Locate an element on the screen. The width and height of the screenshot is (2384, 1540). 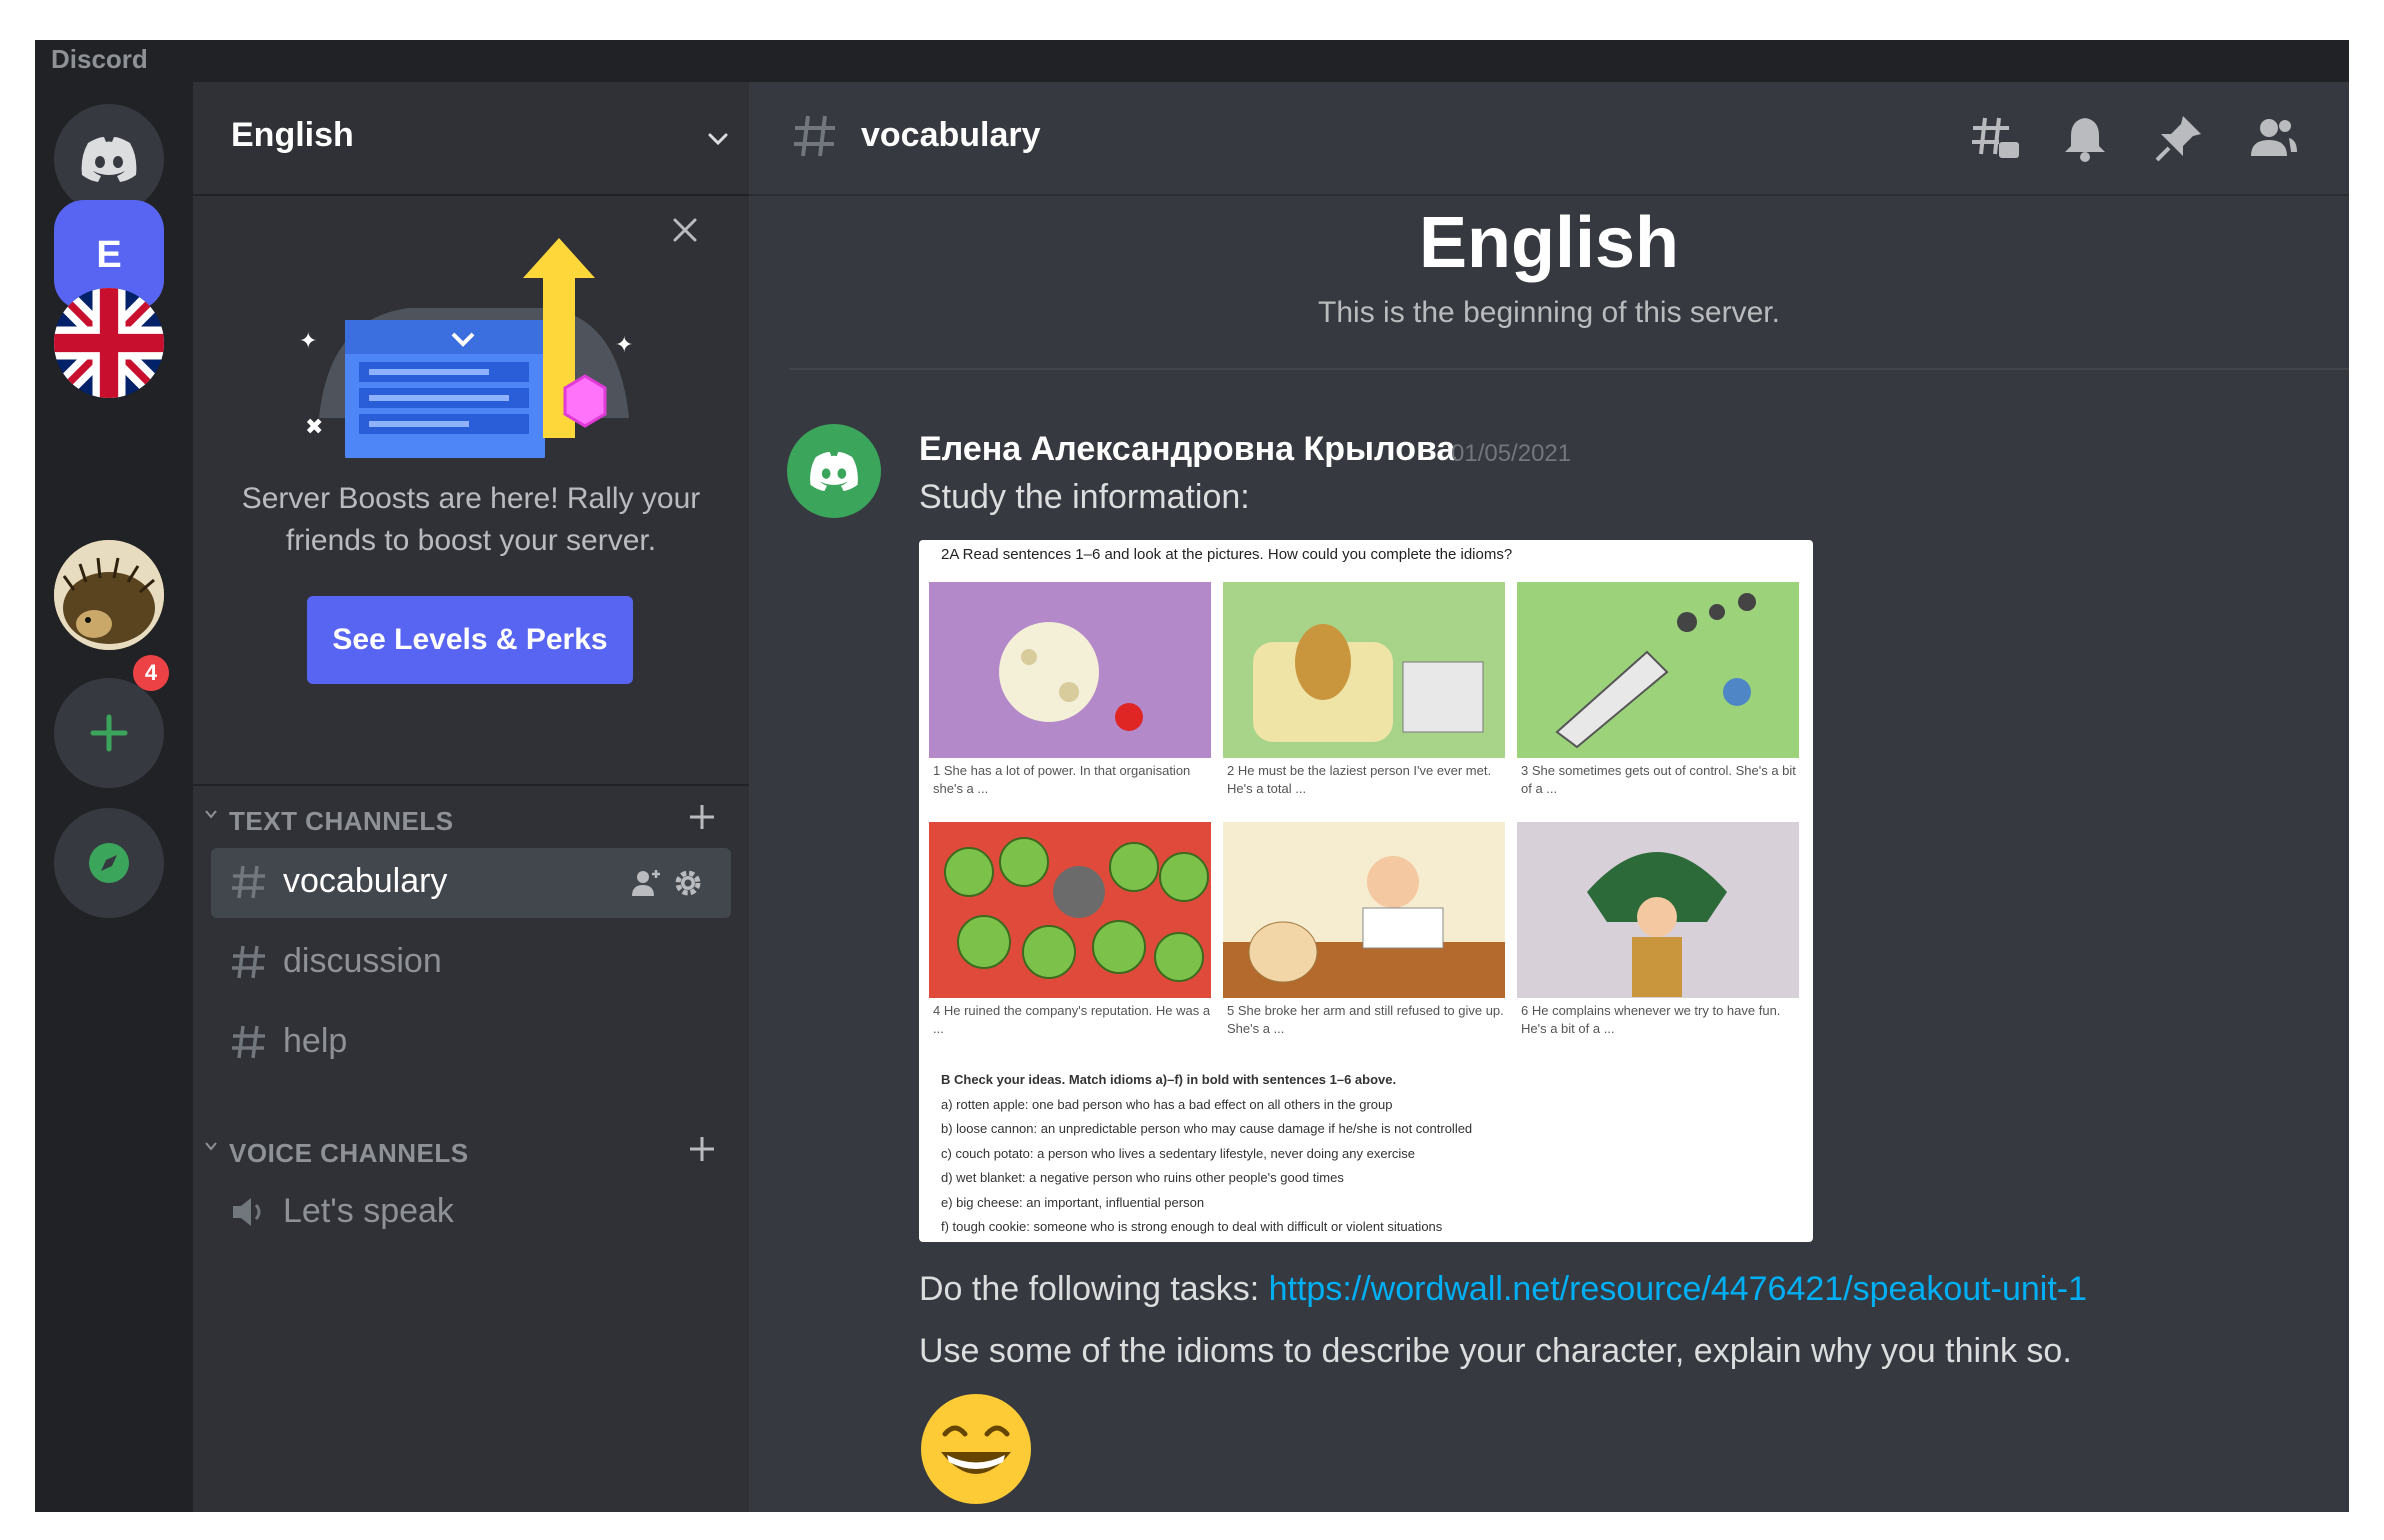
close-icon is located at coordinates (685, 230).